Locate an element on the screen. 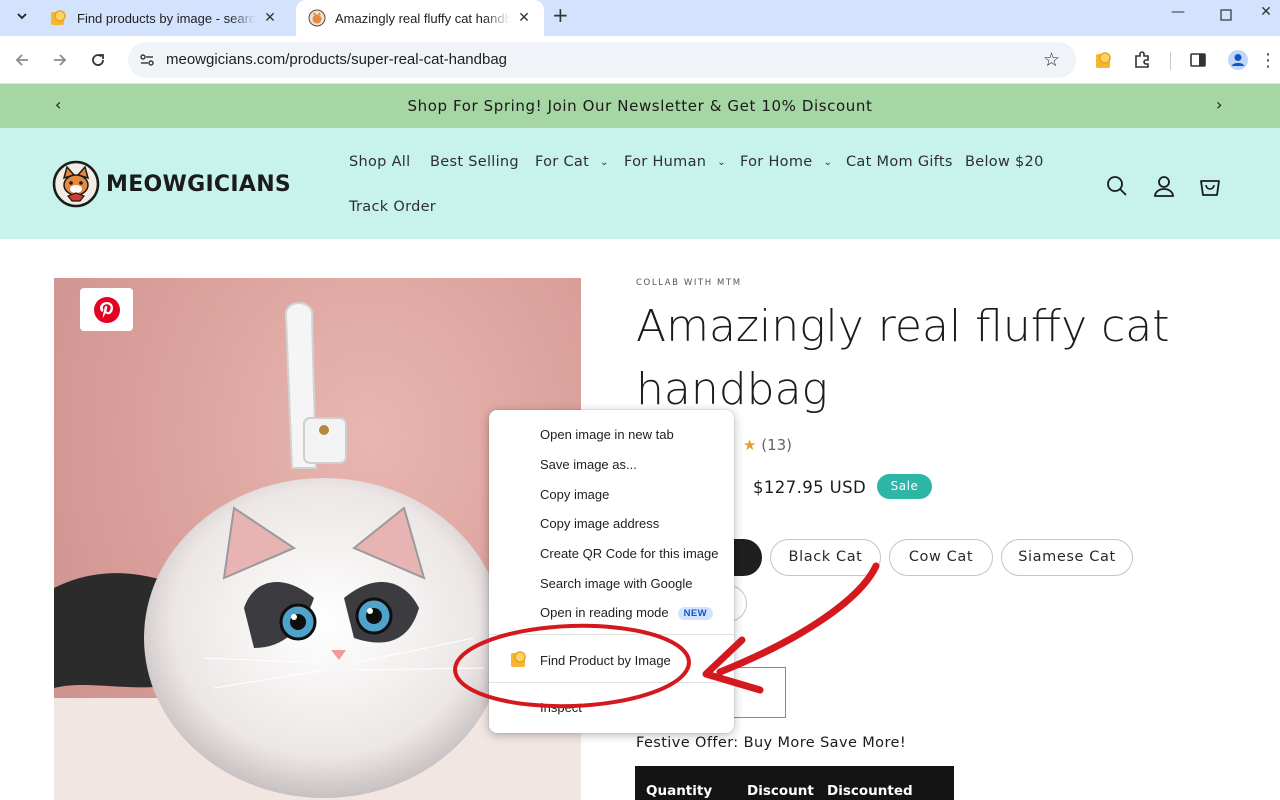 This screenshot has height=800, width=1280. variant-siamese-cat: Siamese Cat is located at coordinates (1067, 557).